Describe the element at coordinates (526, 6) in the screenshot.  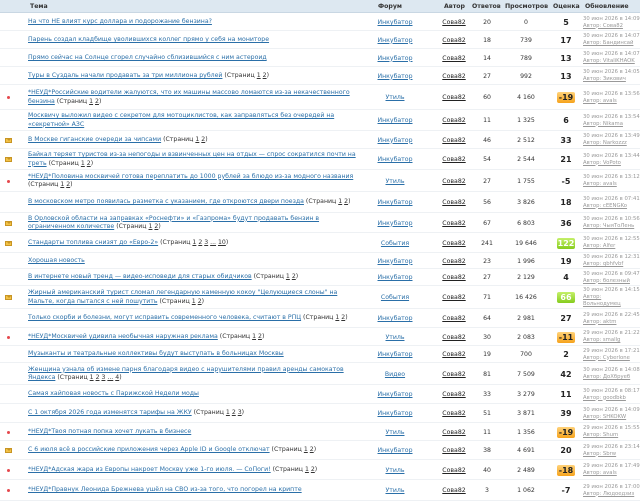
I see `header-views: Просмотров` at that location.